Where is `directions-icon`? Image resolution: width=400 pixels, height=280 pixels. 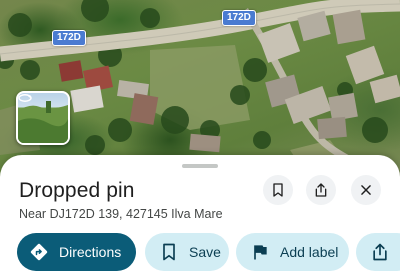
directions-icon is located at coordinates (39, 252).